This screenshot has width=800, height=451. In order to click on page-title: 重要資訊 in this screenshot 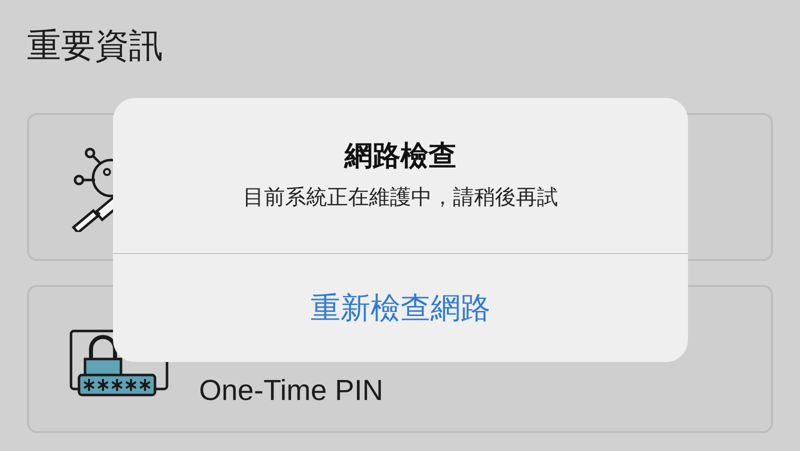, I will do `click(95, 46)`.